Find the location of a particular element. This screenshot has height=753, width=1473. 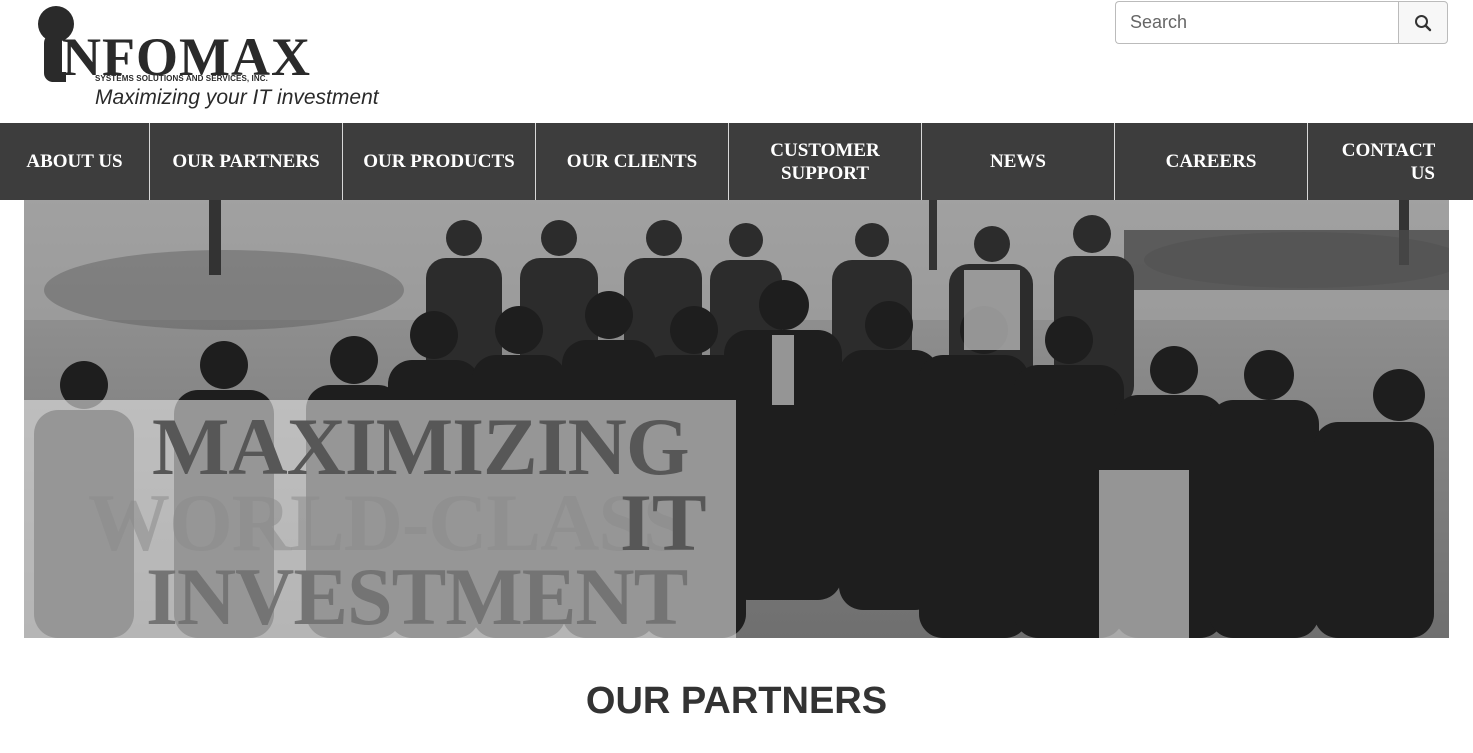

logo-subtitle: SYSTEMS SOLUTIONS AND SERVICES, INC. is located at coordinates (181, 78).